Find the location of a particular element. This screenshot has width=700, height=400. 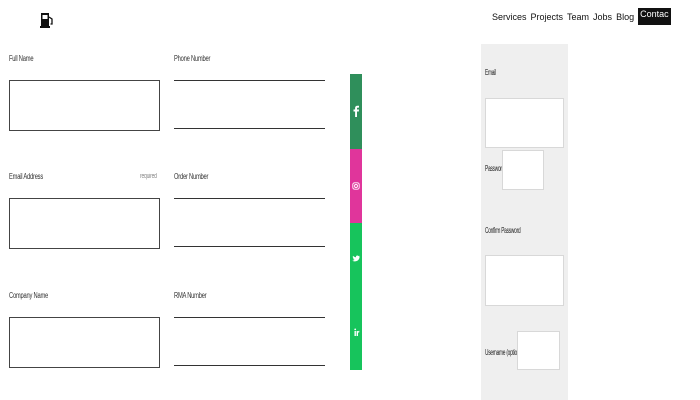

facebook-button is located at coordinates (356, 111).